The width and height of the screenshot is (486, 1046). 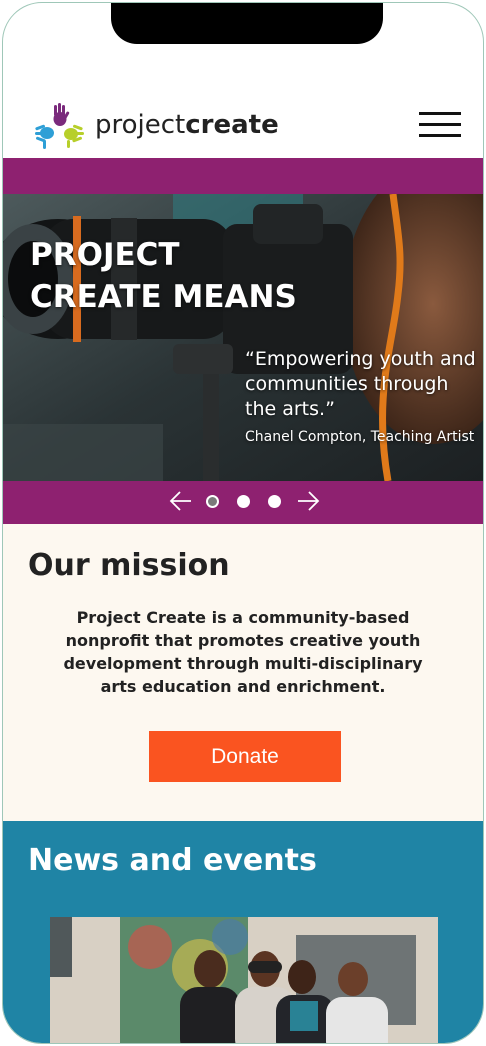 I want to click on hamburger-menu-icon, so click(x=440, y=125).